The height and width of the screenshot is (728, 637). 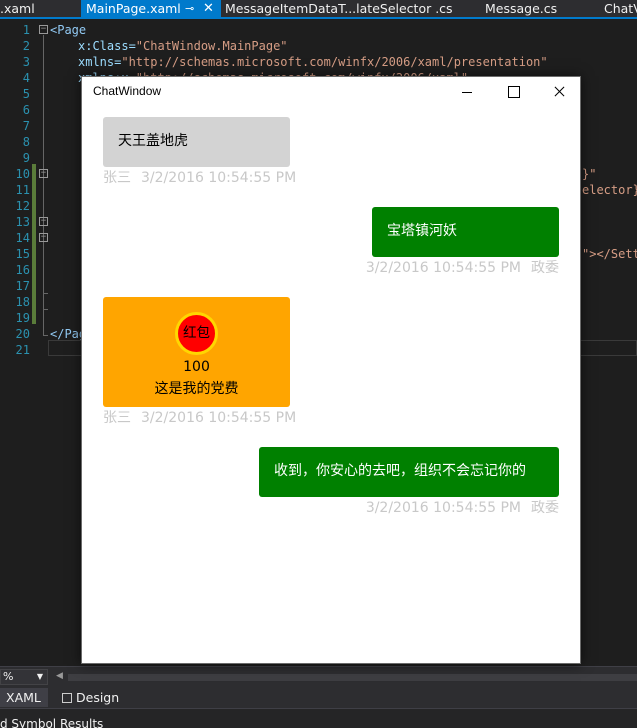 What do you see at coordinates (22, 190) in the screenshot?
I see `line-number: 11` at bounding box center [22, 190].